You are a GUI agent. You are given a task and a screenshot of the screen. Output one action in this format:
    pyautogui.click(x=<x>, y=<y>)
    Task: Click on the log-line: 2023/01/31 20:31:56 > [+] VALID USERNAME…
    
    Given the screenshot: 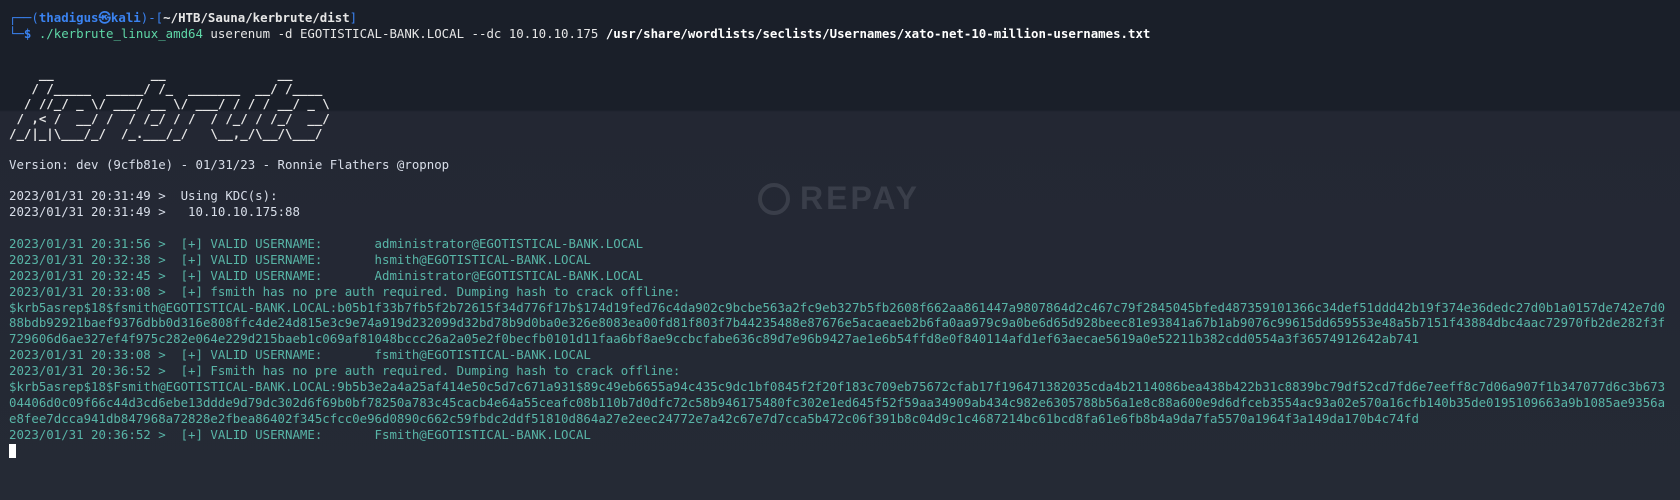 What is the action you would take?
    pyautogui.click(x=326, y=244)
    